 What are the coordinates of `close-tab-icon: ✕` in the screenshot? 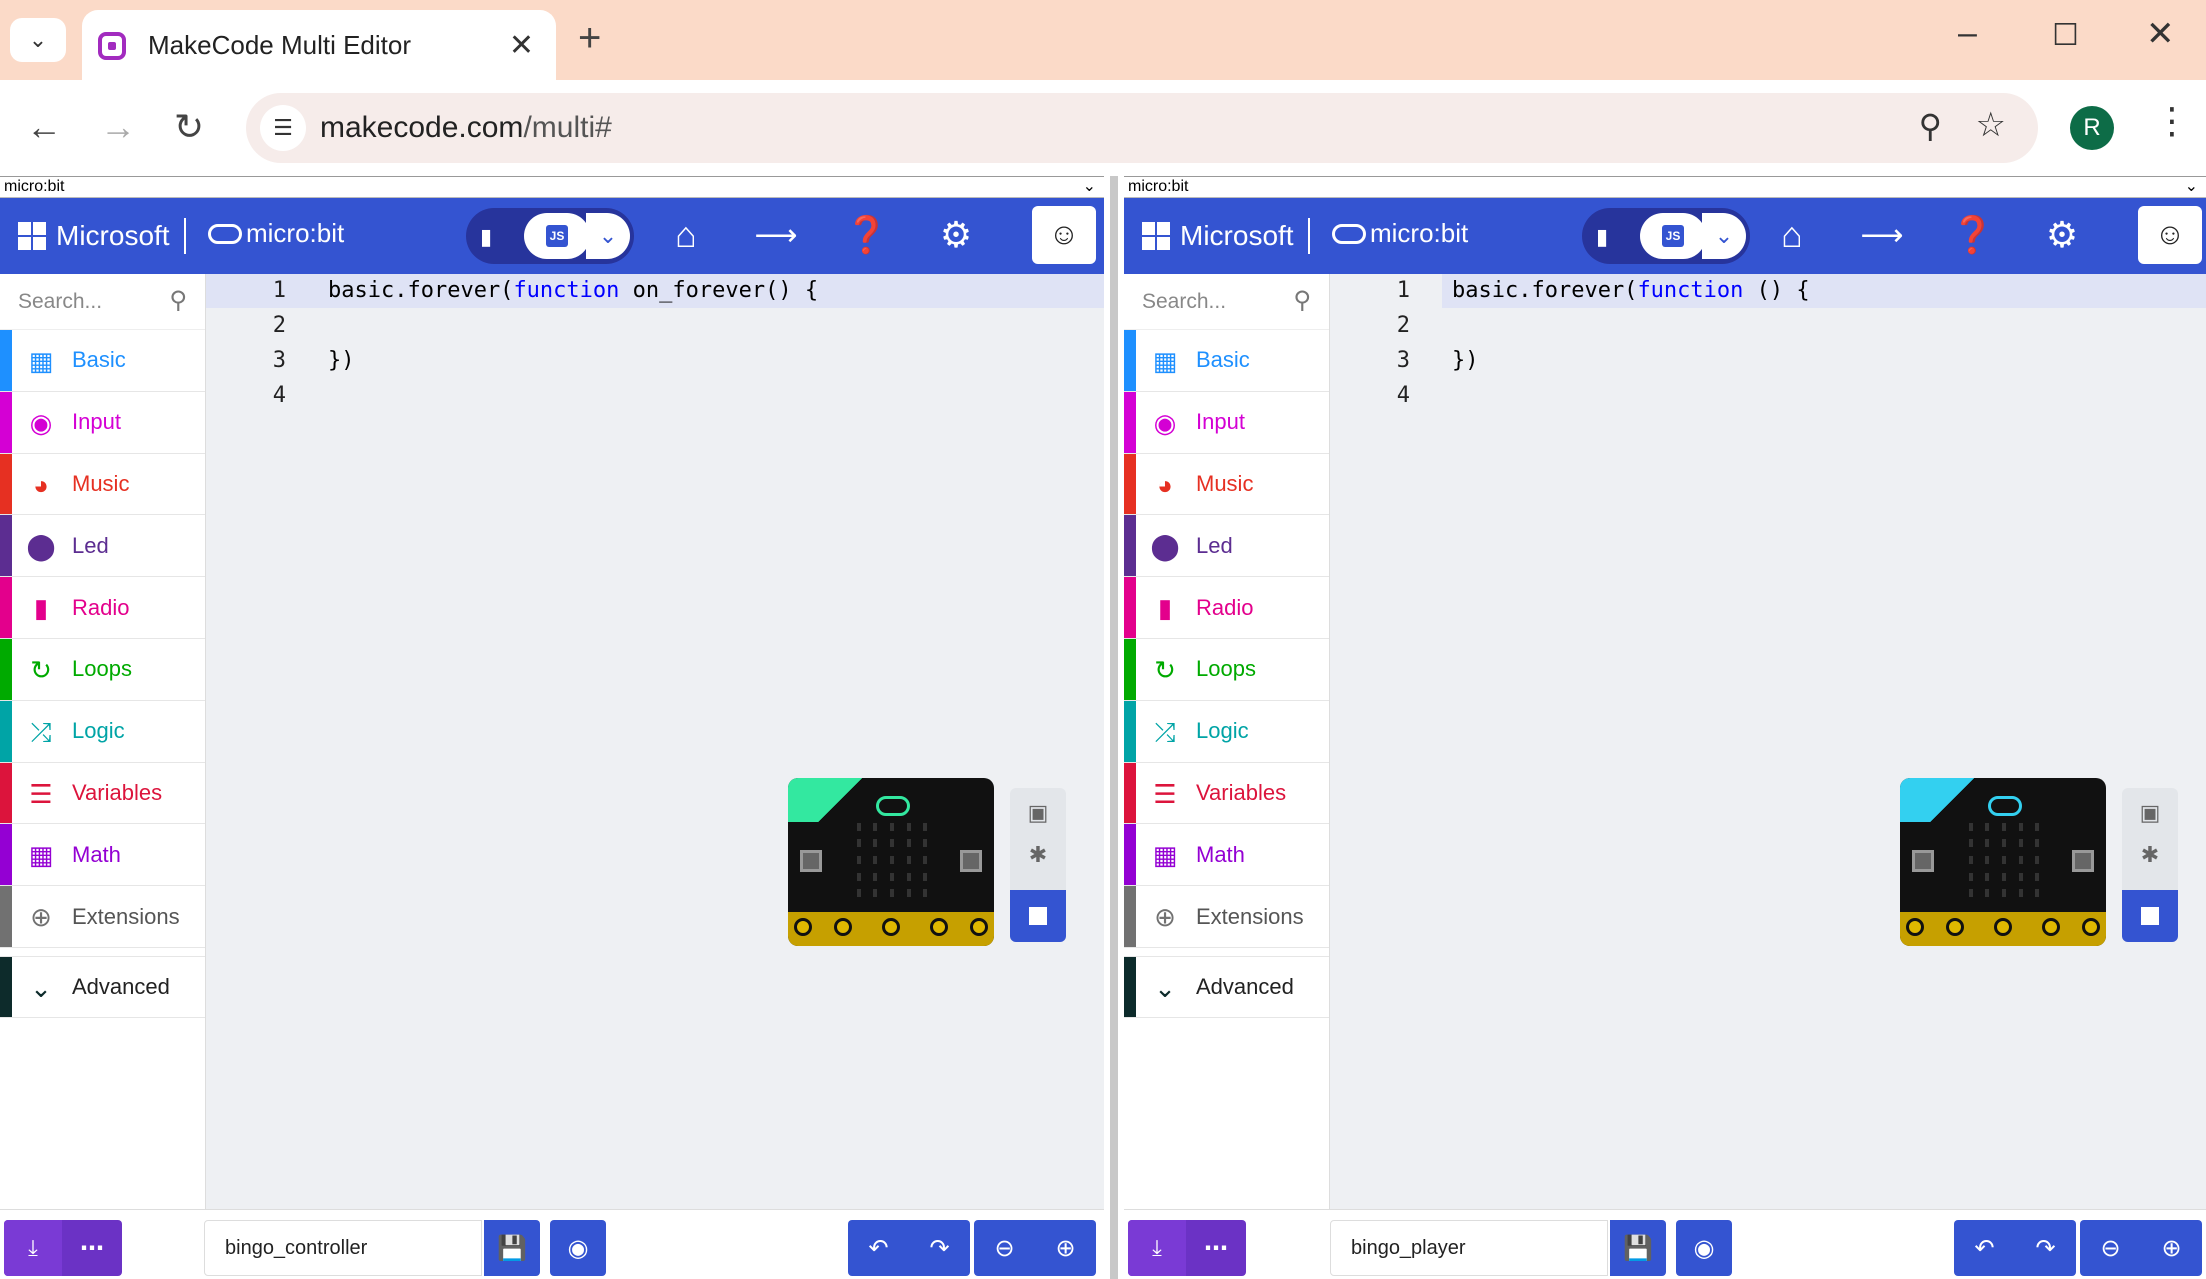 It's located at (521, 45).